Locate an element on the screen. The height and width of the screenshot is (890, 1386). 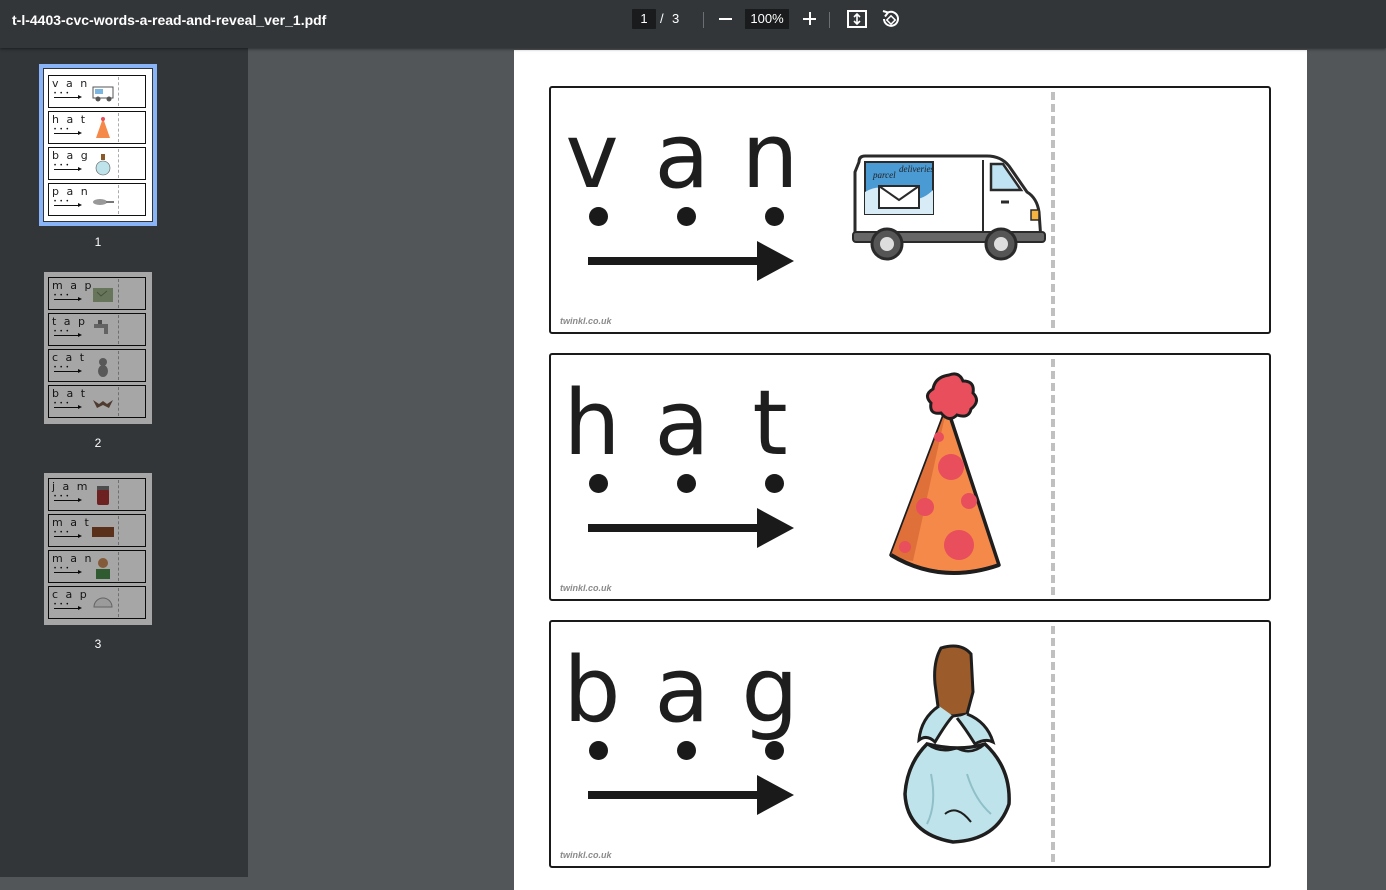
thumbnail-word: c a p is located at coordinates (70, 594).